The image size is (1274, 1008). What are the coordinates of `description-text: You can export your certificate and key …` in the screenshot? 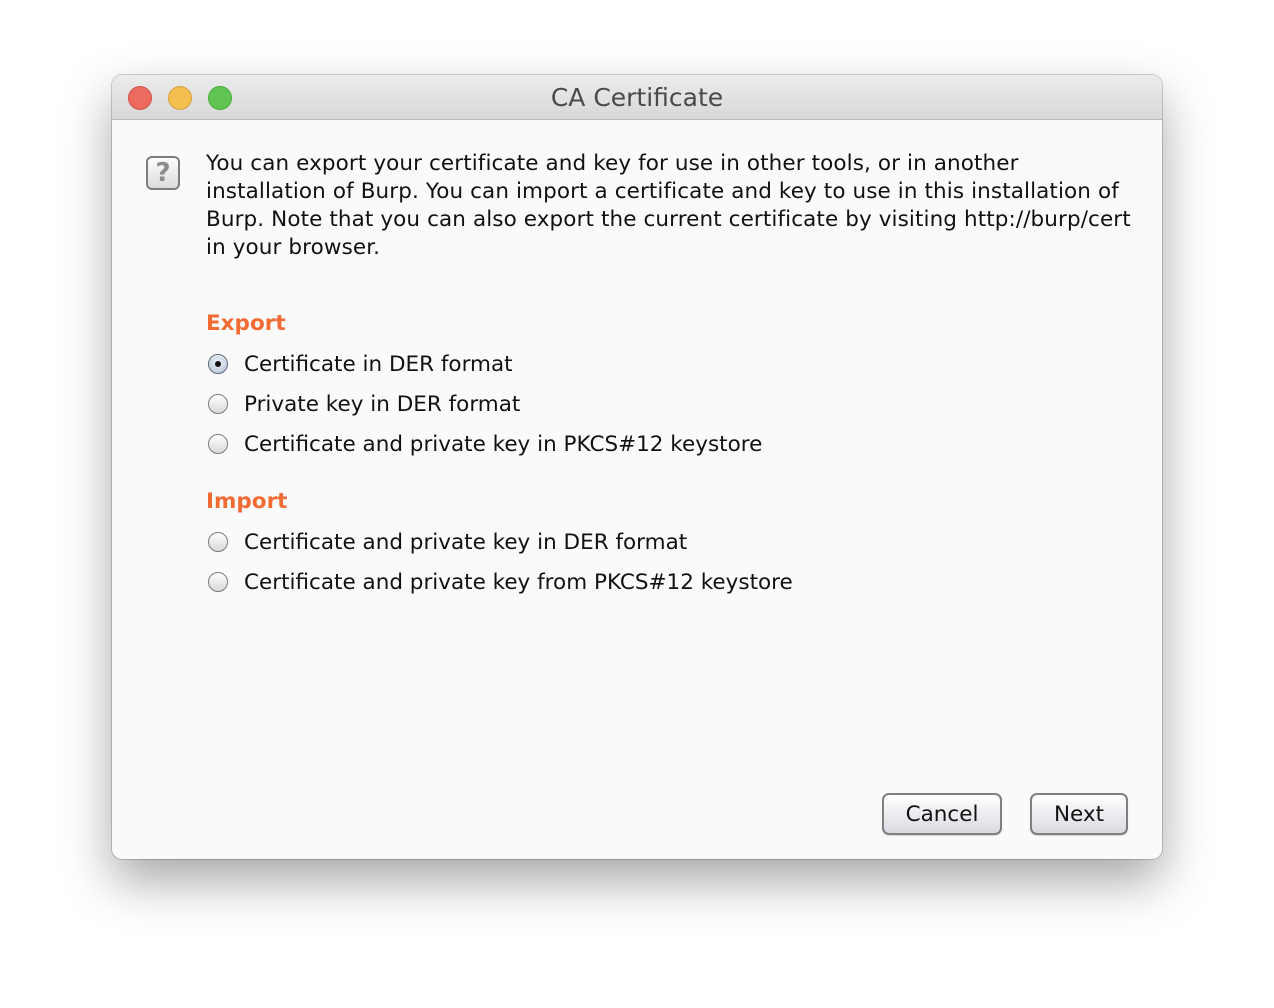 It's located at (668, 205).